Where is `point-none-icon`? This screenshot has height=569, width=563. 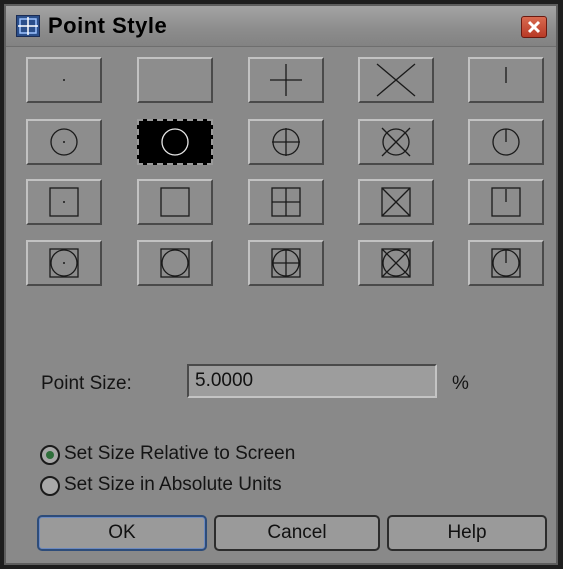
point-none-icon is located at coordinates (175, 80).